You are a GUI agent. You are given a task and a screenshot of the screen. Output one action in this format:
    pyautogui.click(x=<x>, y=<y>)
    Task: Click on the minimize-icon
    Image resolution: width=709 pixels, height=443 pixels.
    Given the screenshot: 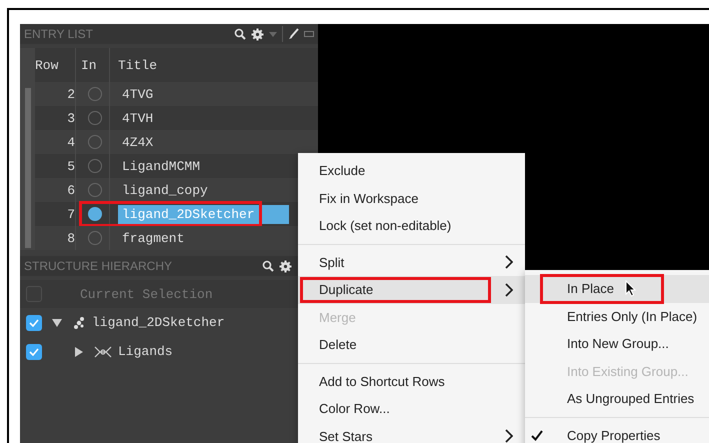 What is the action you would take?
    pyautogui.click(x=309, y=34)
    